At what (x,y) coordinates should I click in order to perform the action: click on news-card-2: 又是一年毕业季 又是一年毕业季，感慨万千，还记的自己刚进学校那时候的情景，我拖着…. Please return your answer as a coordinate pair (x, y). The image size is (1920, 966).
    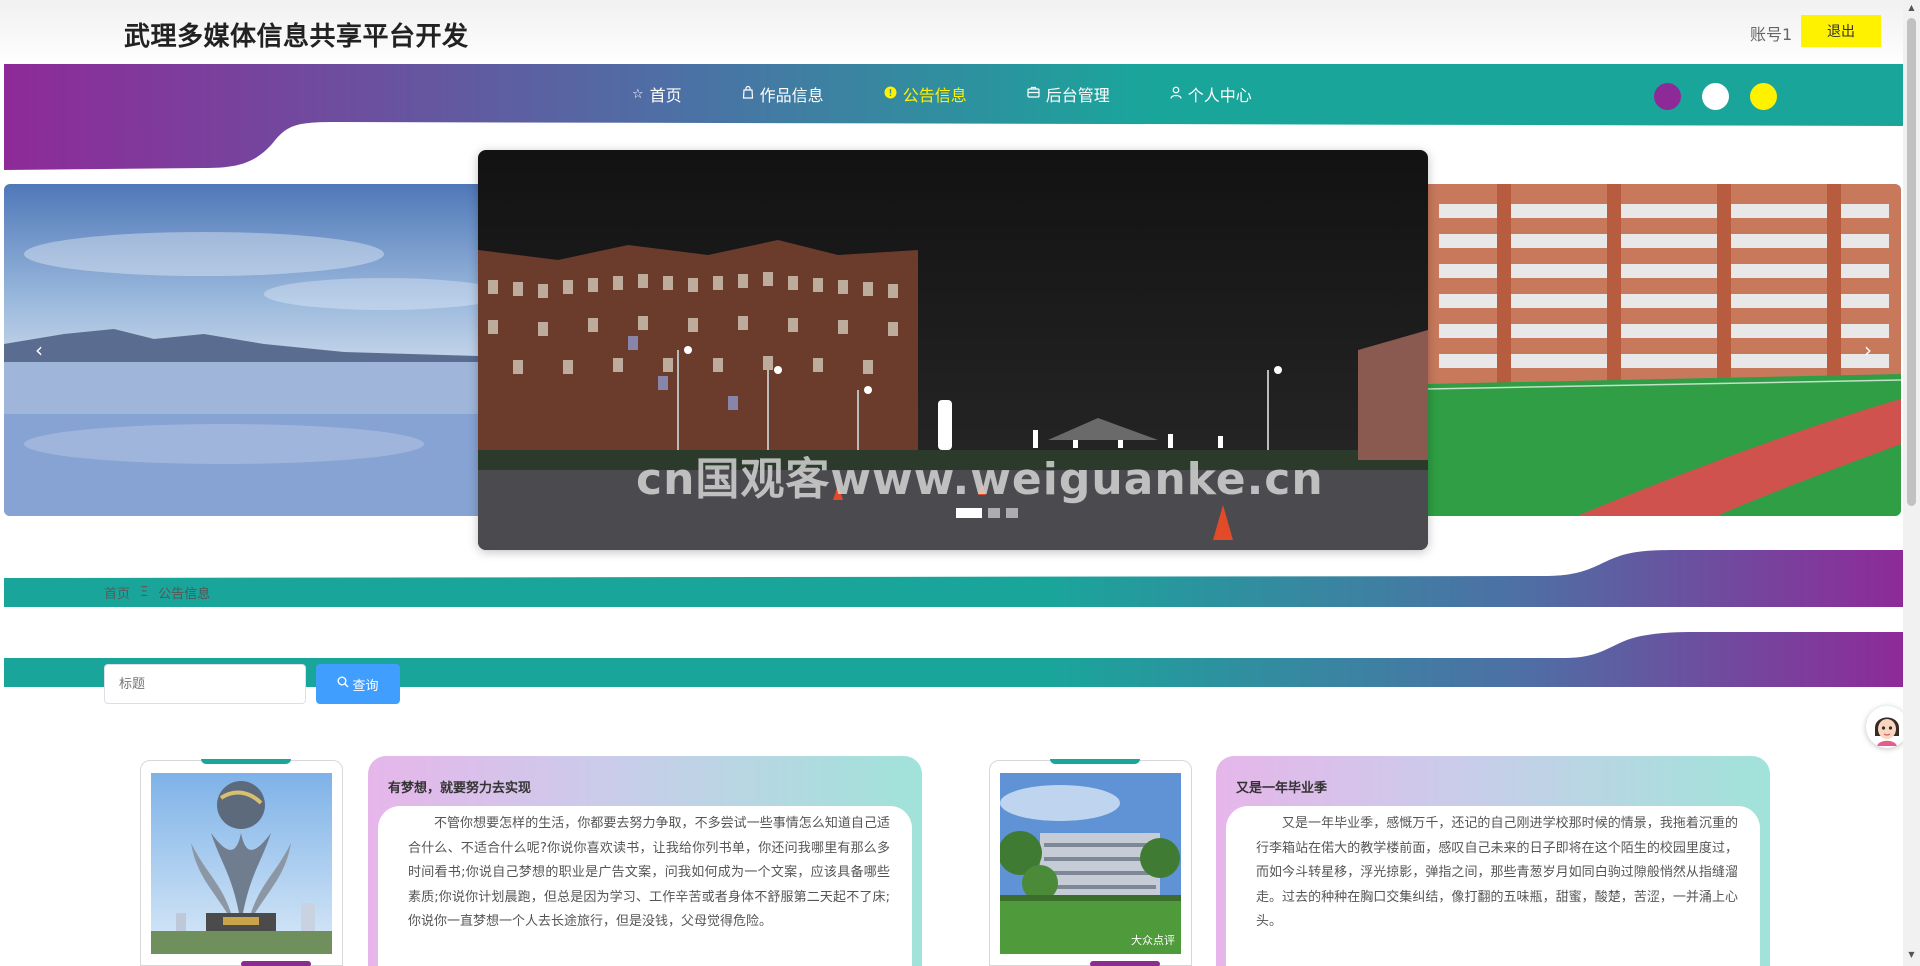
    Looking at the image, I should click on (1493, 861).